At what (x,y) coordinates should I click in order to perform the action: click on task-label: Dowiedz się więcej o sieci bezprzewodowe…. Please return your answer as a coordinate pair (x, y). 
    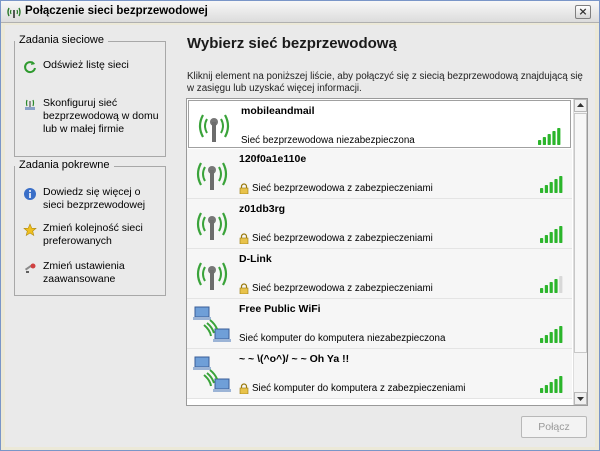
    Looking at the image, I should click on (94, 198).